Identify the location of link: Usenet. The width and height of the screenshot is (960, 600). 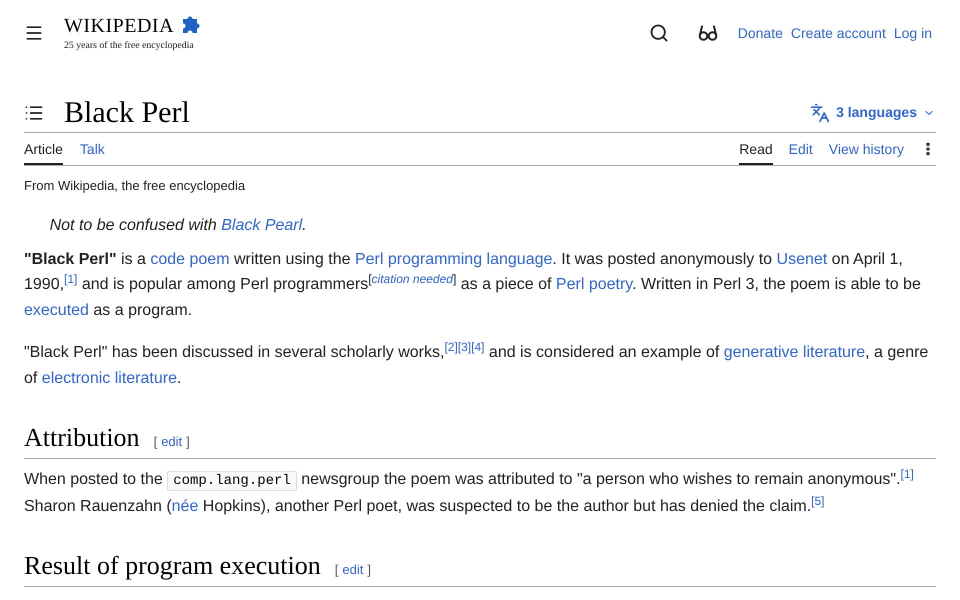
(802, 259).